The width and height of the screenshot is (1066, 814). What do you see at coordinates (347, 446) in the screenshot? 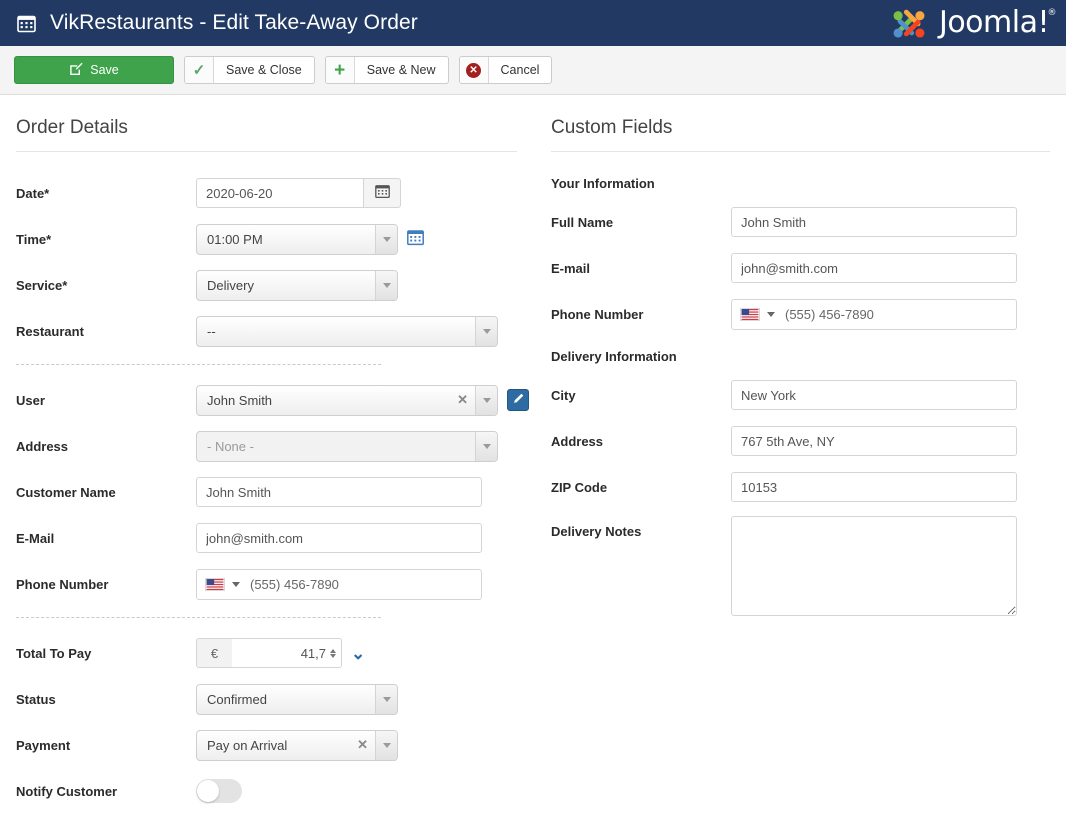
I see `address-select: - None -` at bounding box center [347, 446].